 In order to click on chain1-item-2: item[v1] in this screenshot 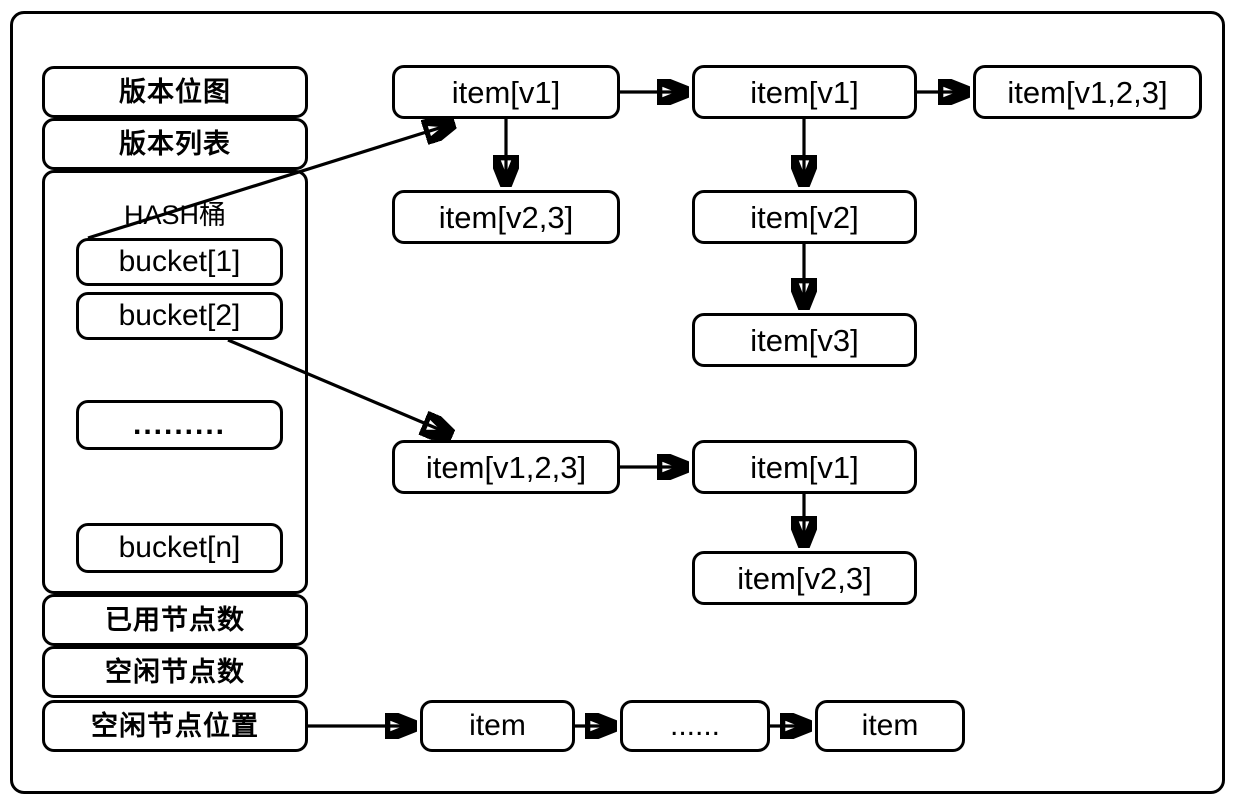, I will do `click(804, 92)`.